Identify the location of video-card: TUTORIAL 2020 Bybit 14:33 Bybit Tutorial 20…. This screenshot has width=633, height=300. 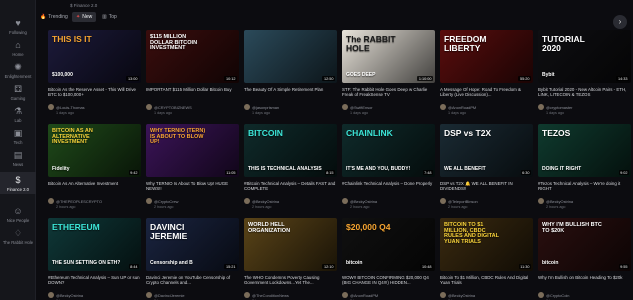
(584, 72).